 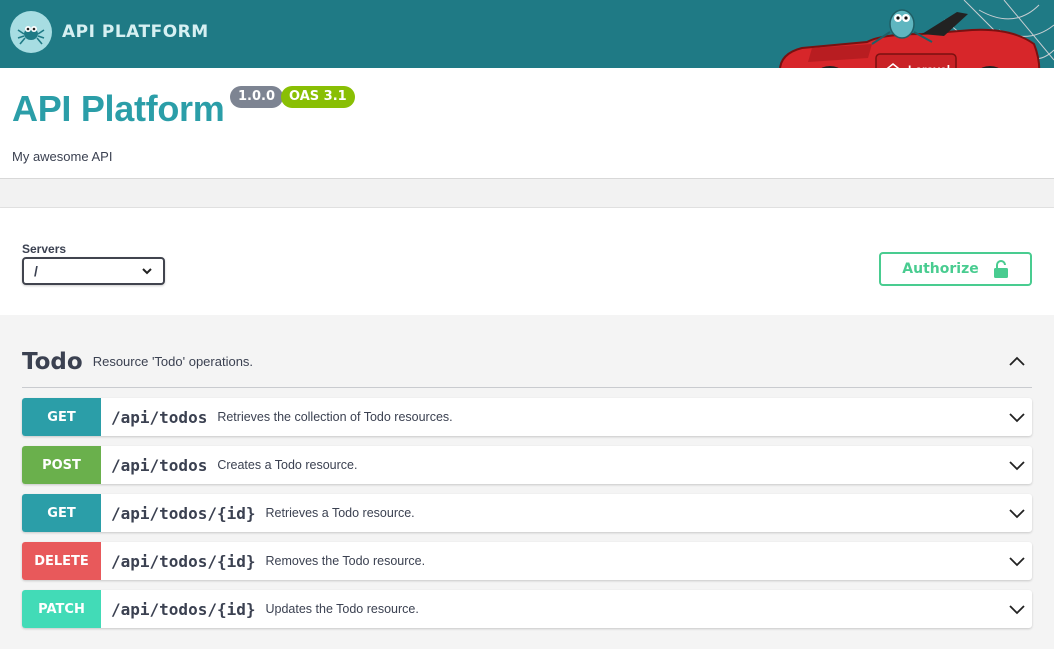 I want to click on servers-select: /, so click(x=93, y=271).